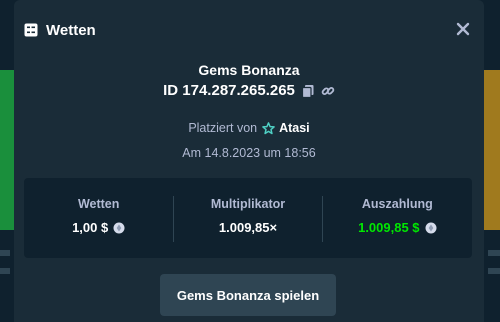 The image size is (500, 322). I want to click on bet-id-row: ID 174.287.265.265, so click(249, 90).